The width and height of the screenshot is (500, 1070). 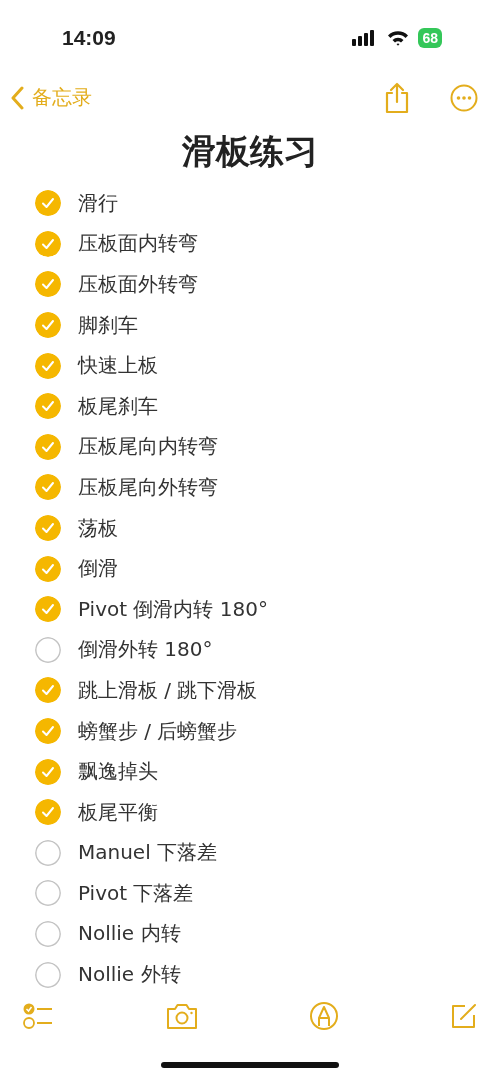 What do you see at coordinates (145, 650) in the screenshot?
I see `checklist-item: 倒滑外转 180°` at bounding box center [145, 650].